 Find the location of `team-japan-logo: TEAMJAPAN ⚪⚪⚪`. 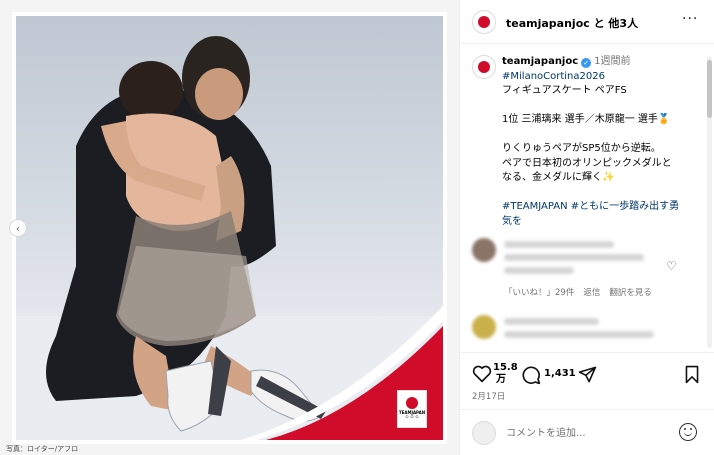

team-japan-logo: TEAMJAPAN ⚪⚪⚪ is located at coordinates (412, 409).